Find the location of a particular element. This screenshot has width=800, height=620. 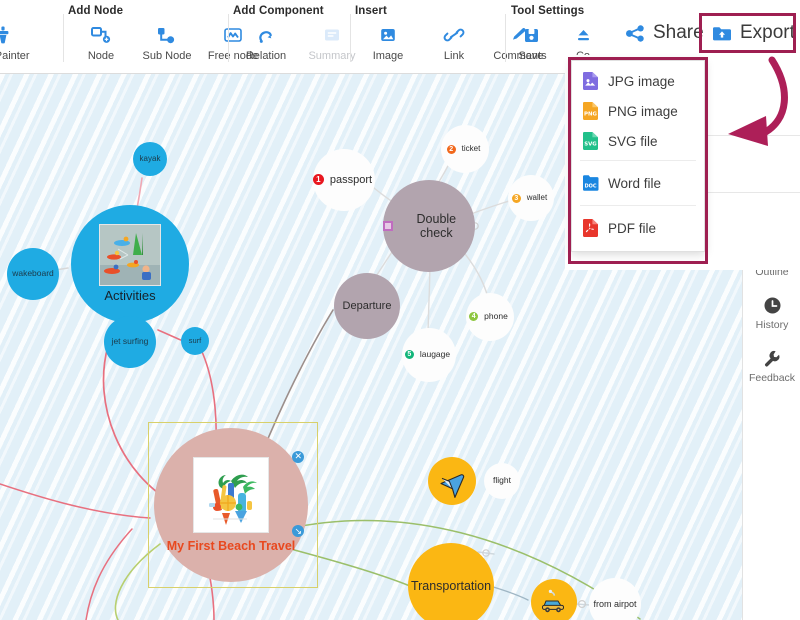

node-label: wallet is located at coordinates (537, 198).